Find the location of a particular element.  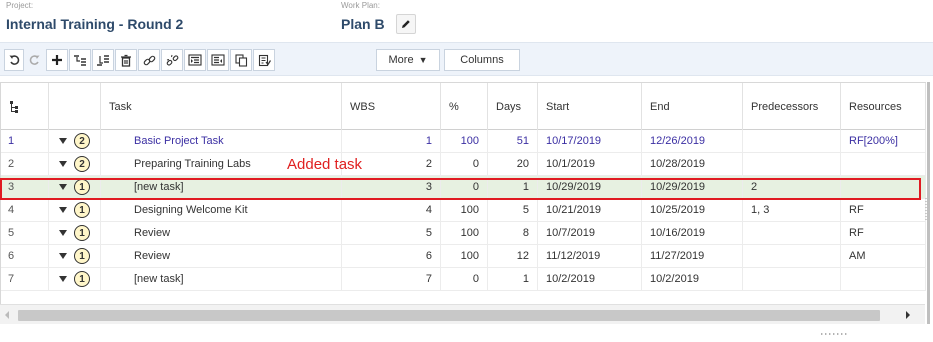

table-row: 7 7 0 1 10/2/2019 10/2/2019 1 [new task] is located at coordinates (463, 279).